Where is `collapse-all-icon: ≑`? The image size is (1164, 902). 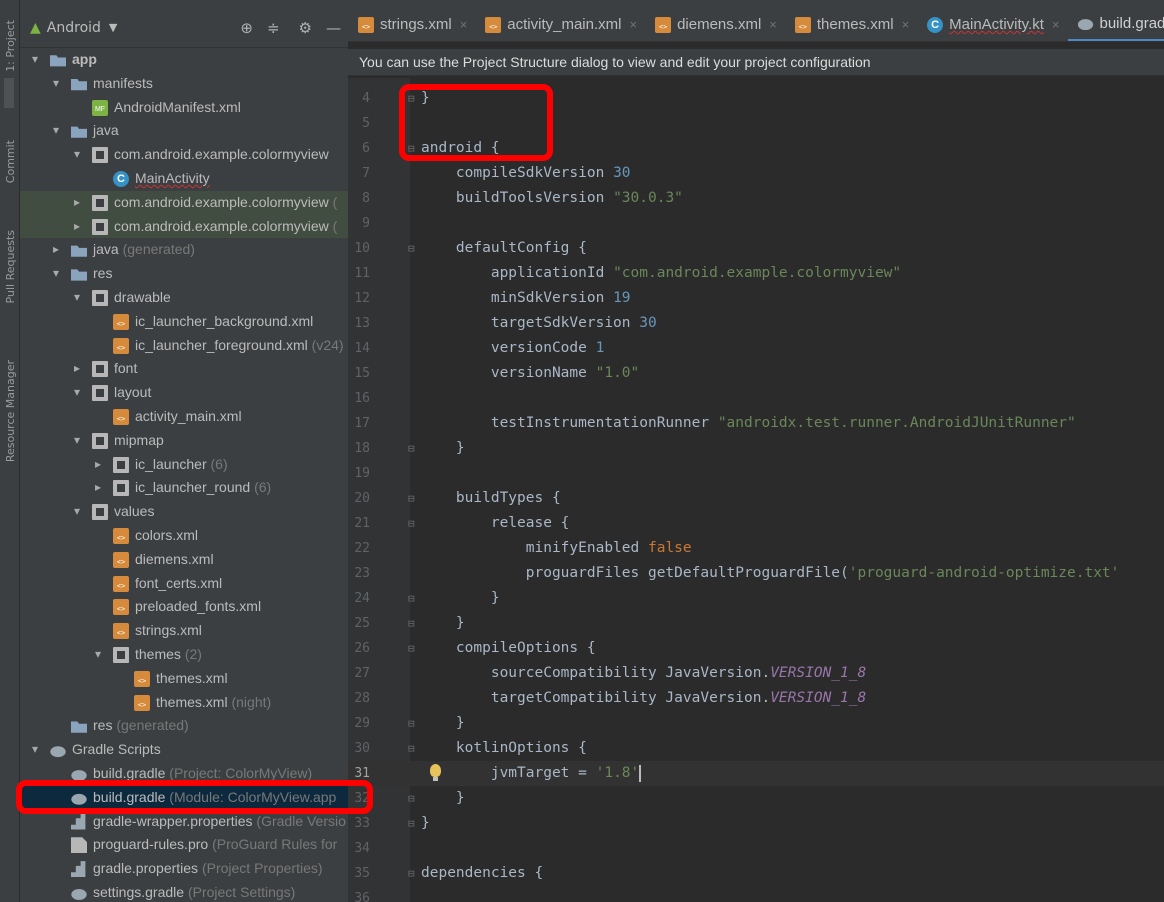 collapse-all-icon: ≑ is located at coordinates (273, 28).